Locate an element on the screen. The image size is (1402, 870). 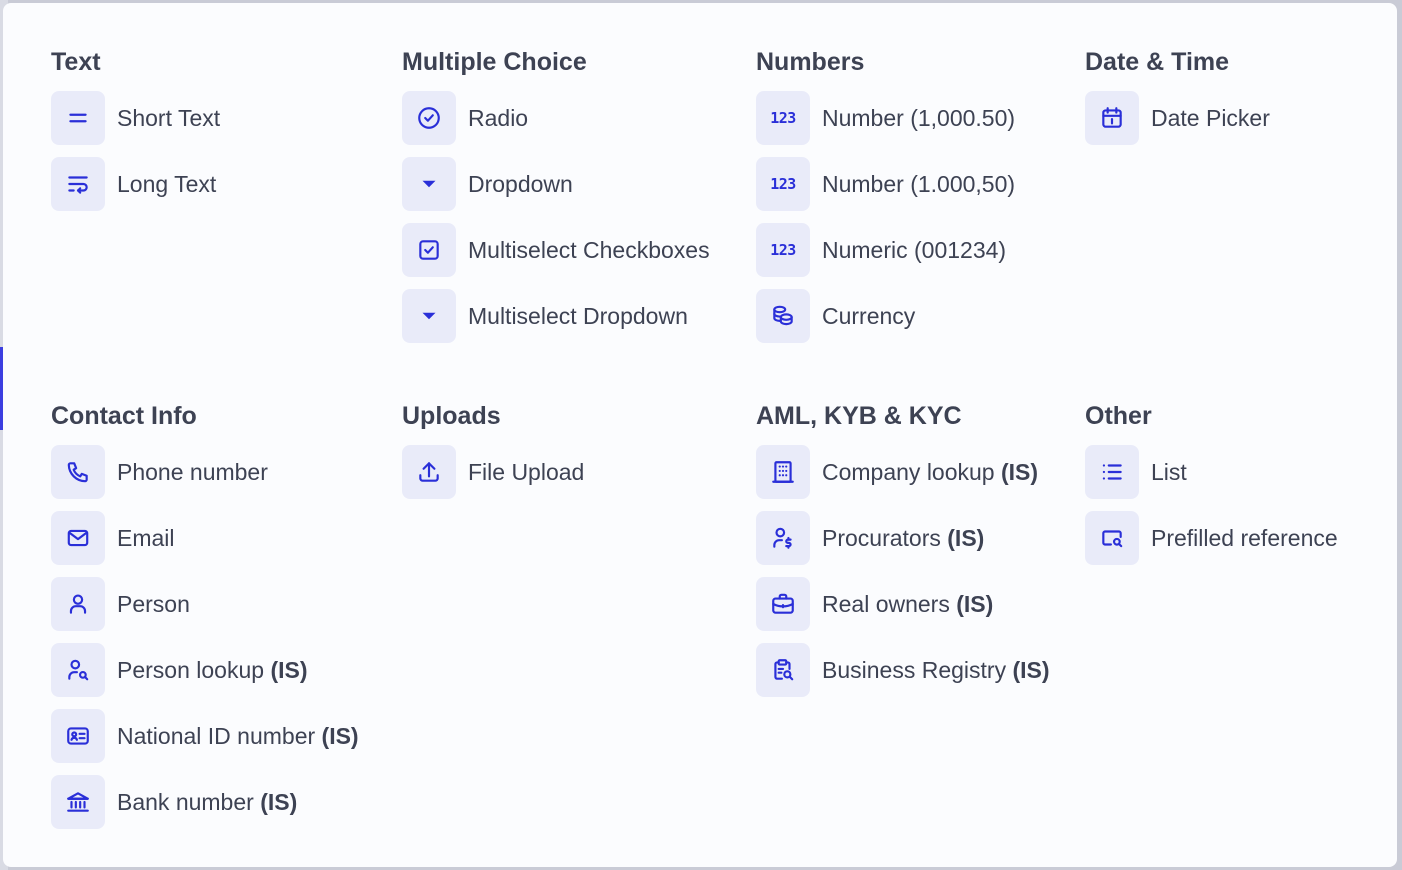
field-label: Number (1,000.50) is located at coordinates (919, 117).